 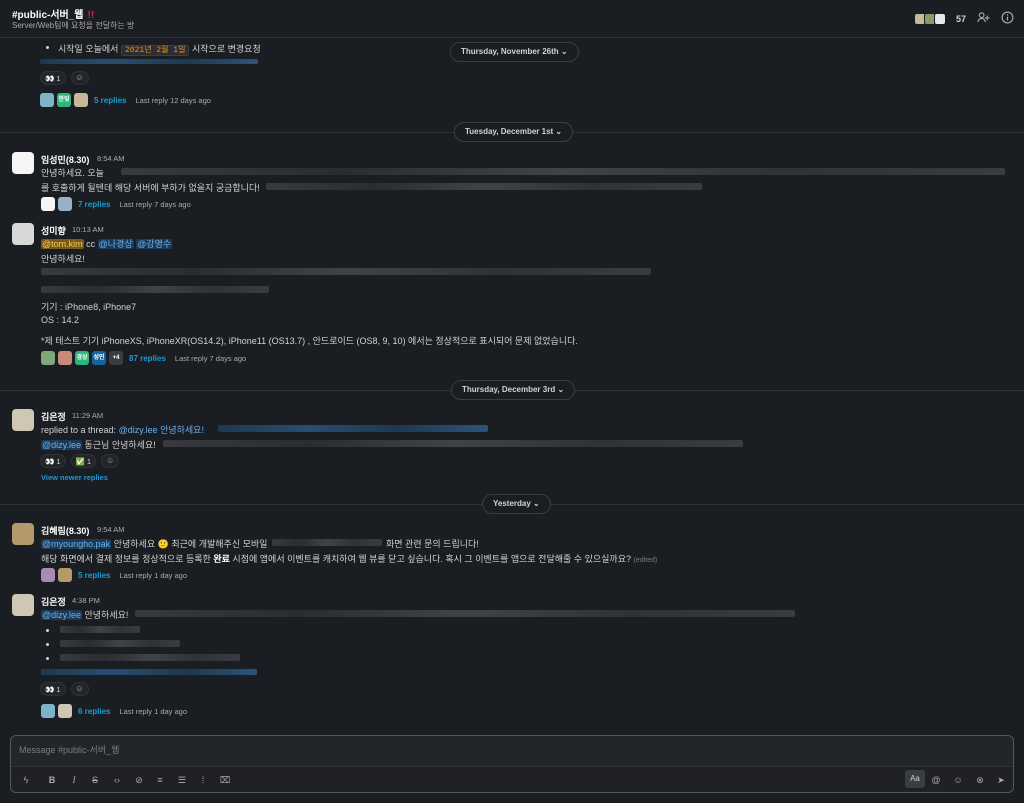 I want to click on last-reply: Last reply 1 day ago, so click(x=153, y=711).